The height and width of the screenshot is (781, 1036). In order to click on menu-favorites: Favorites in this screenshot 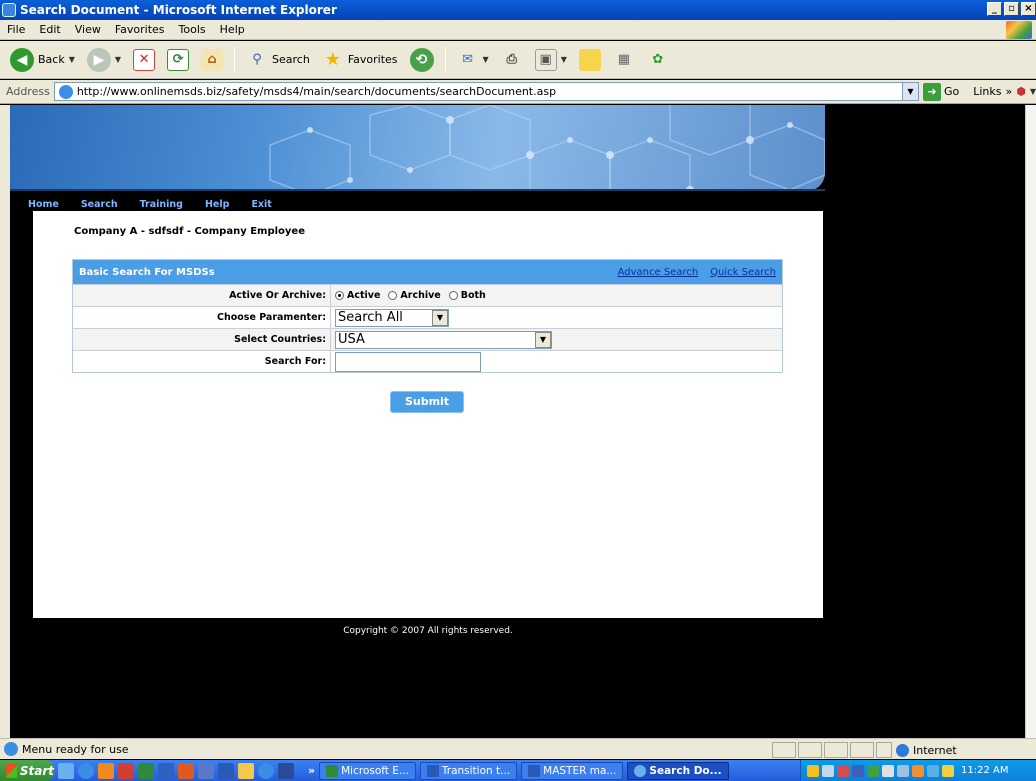, I will do `click(140, 29)`.